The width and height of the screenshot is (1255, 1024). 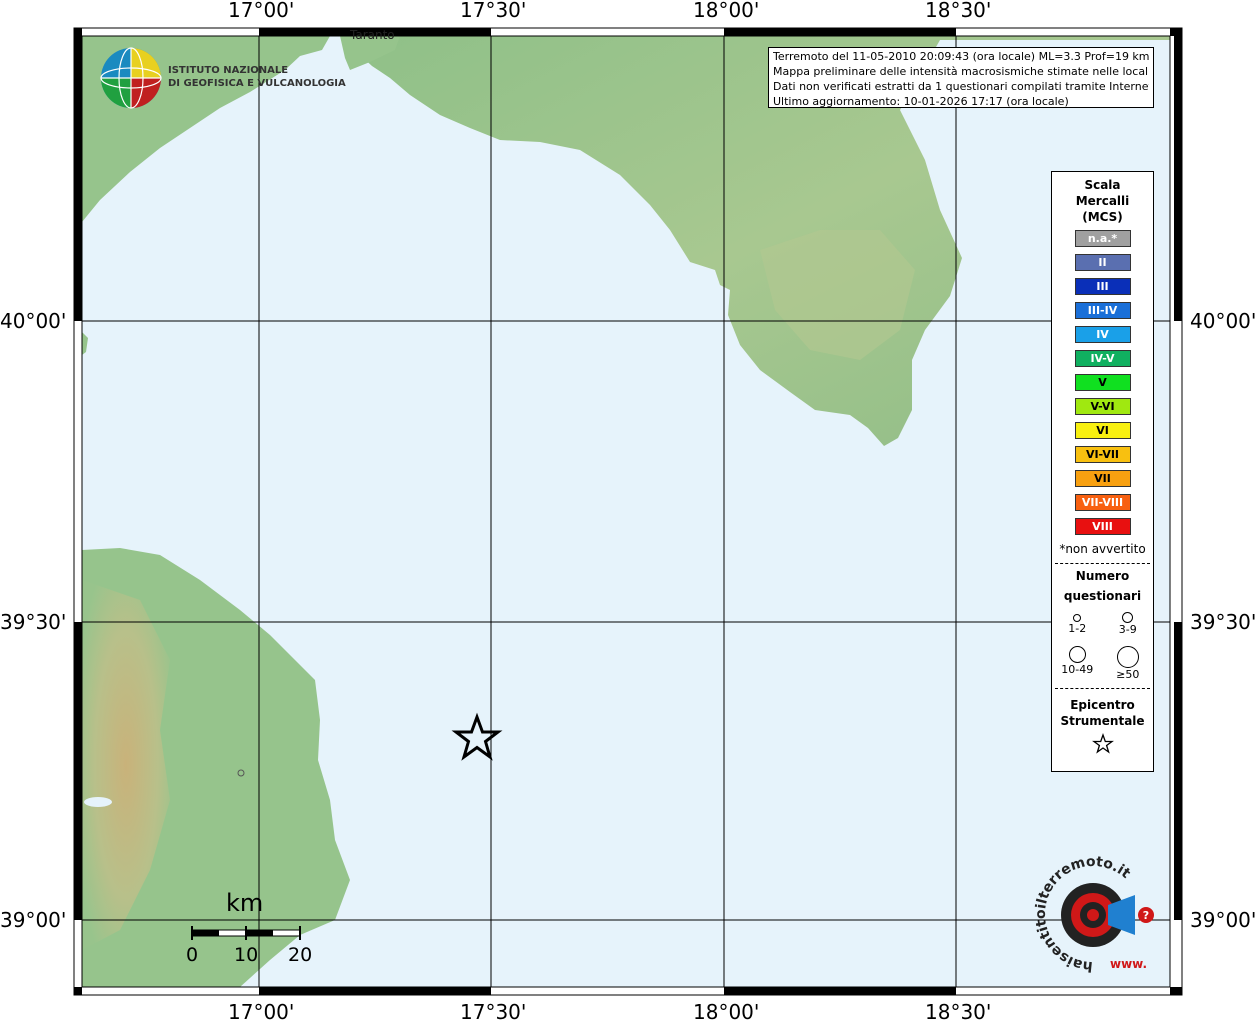 I want to click on circle-small-icon, so click(x=1077, y=618).